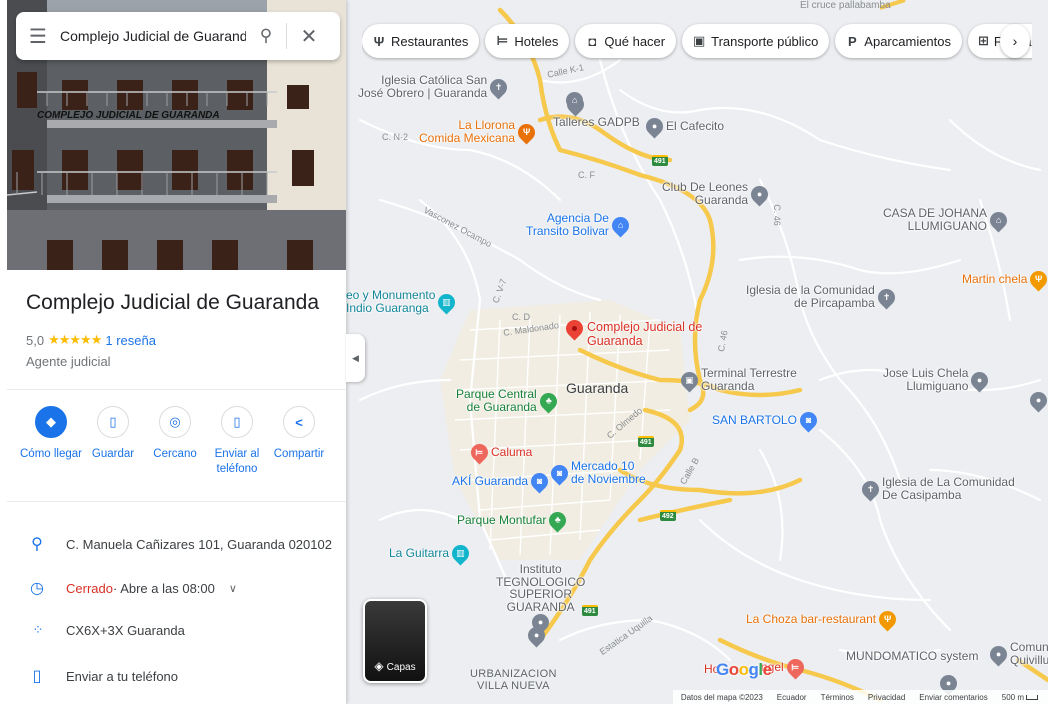 The image size is (1048, 704). I want to click on chip-hotels: ⊨ Hoteles, so click(527, 41).